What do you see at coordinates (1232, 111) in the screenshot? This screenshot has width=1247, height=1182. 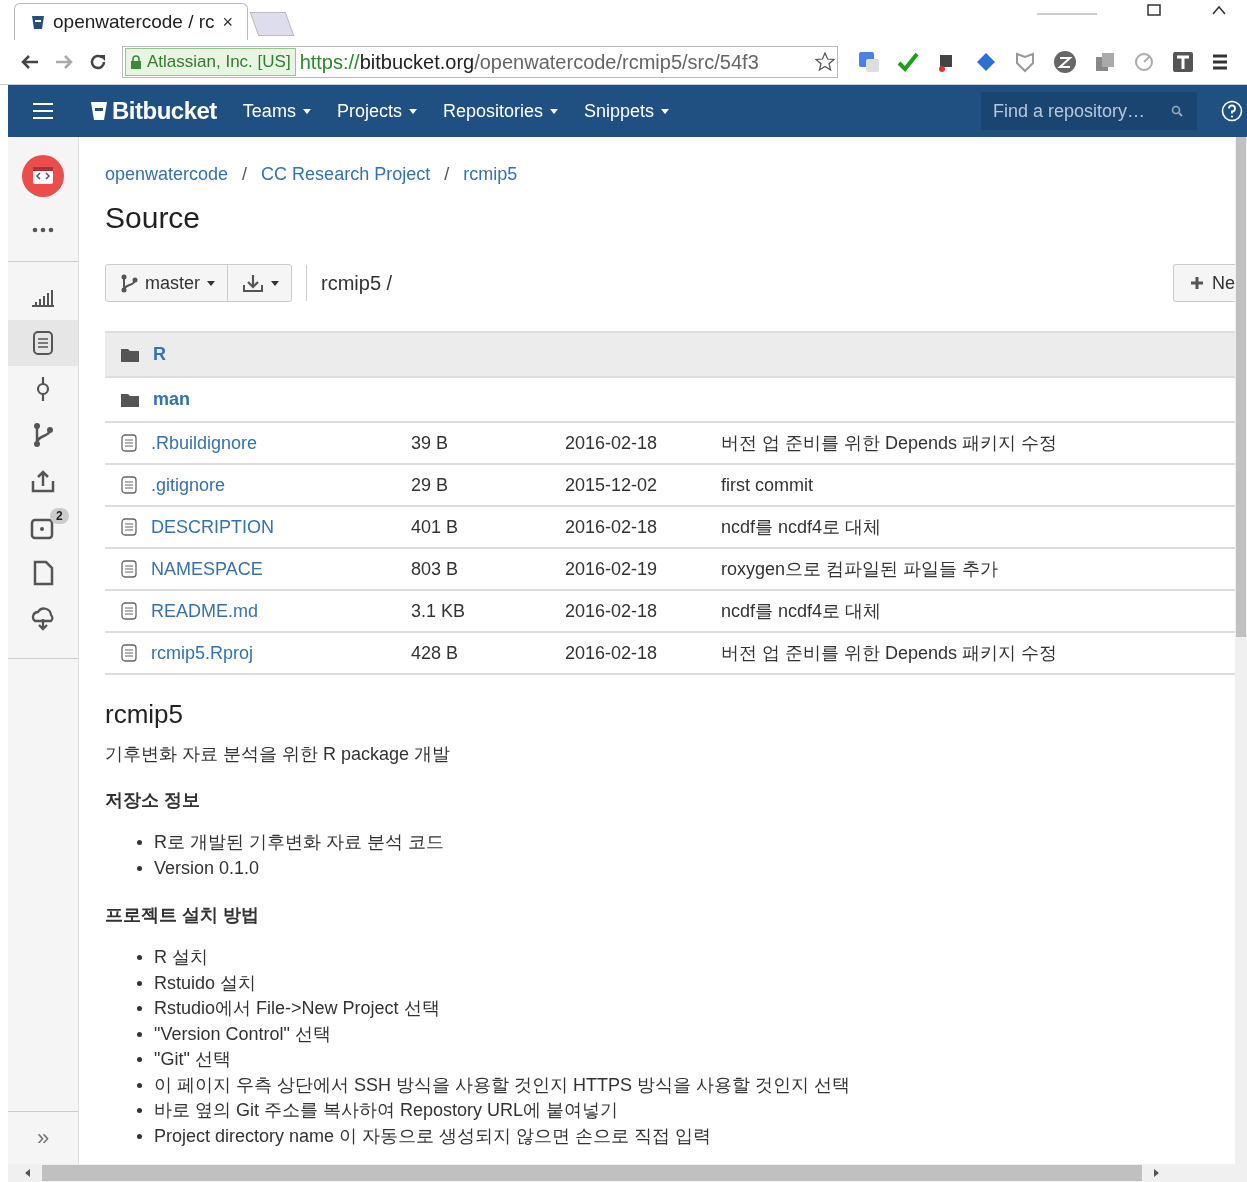 I see `help-icon` at bounding box center [1232, 111].